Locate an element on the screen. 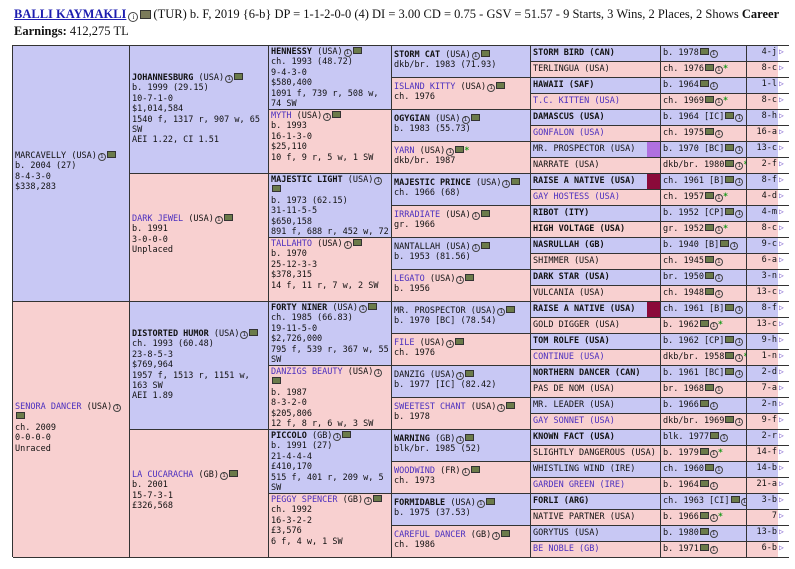  ancestor-link: BE NOBLE (GB) is located at coordinates (566, 549).